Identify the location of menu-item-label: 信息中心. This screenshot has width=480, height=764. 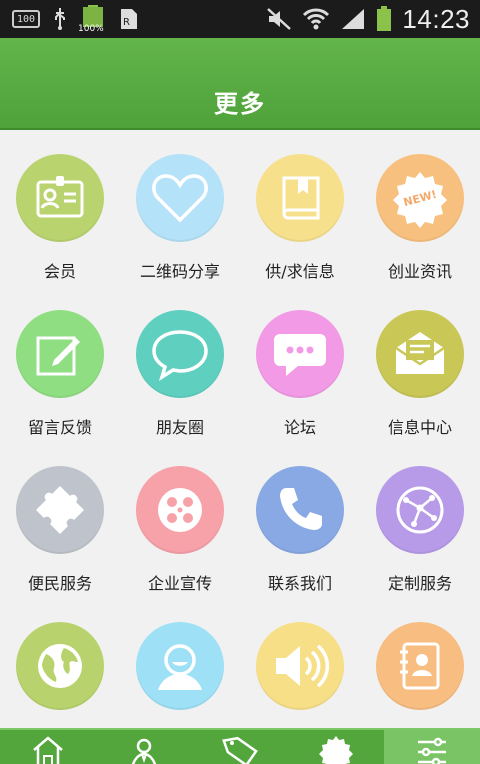
(419, 427).